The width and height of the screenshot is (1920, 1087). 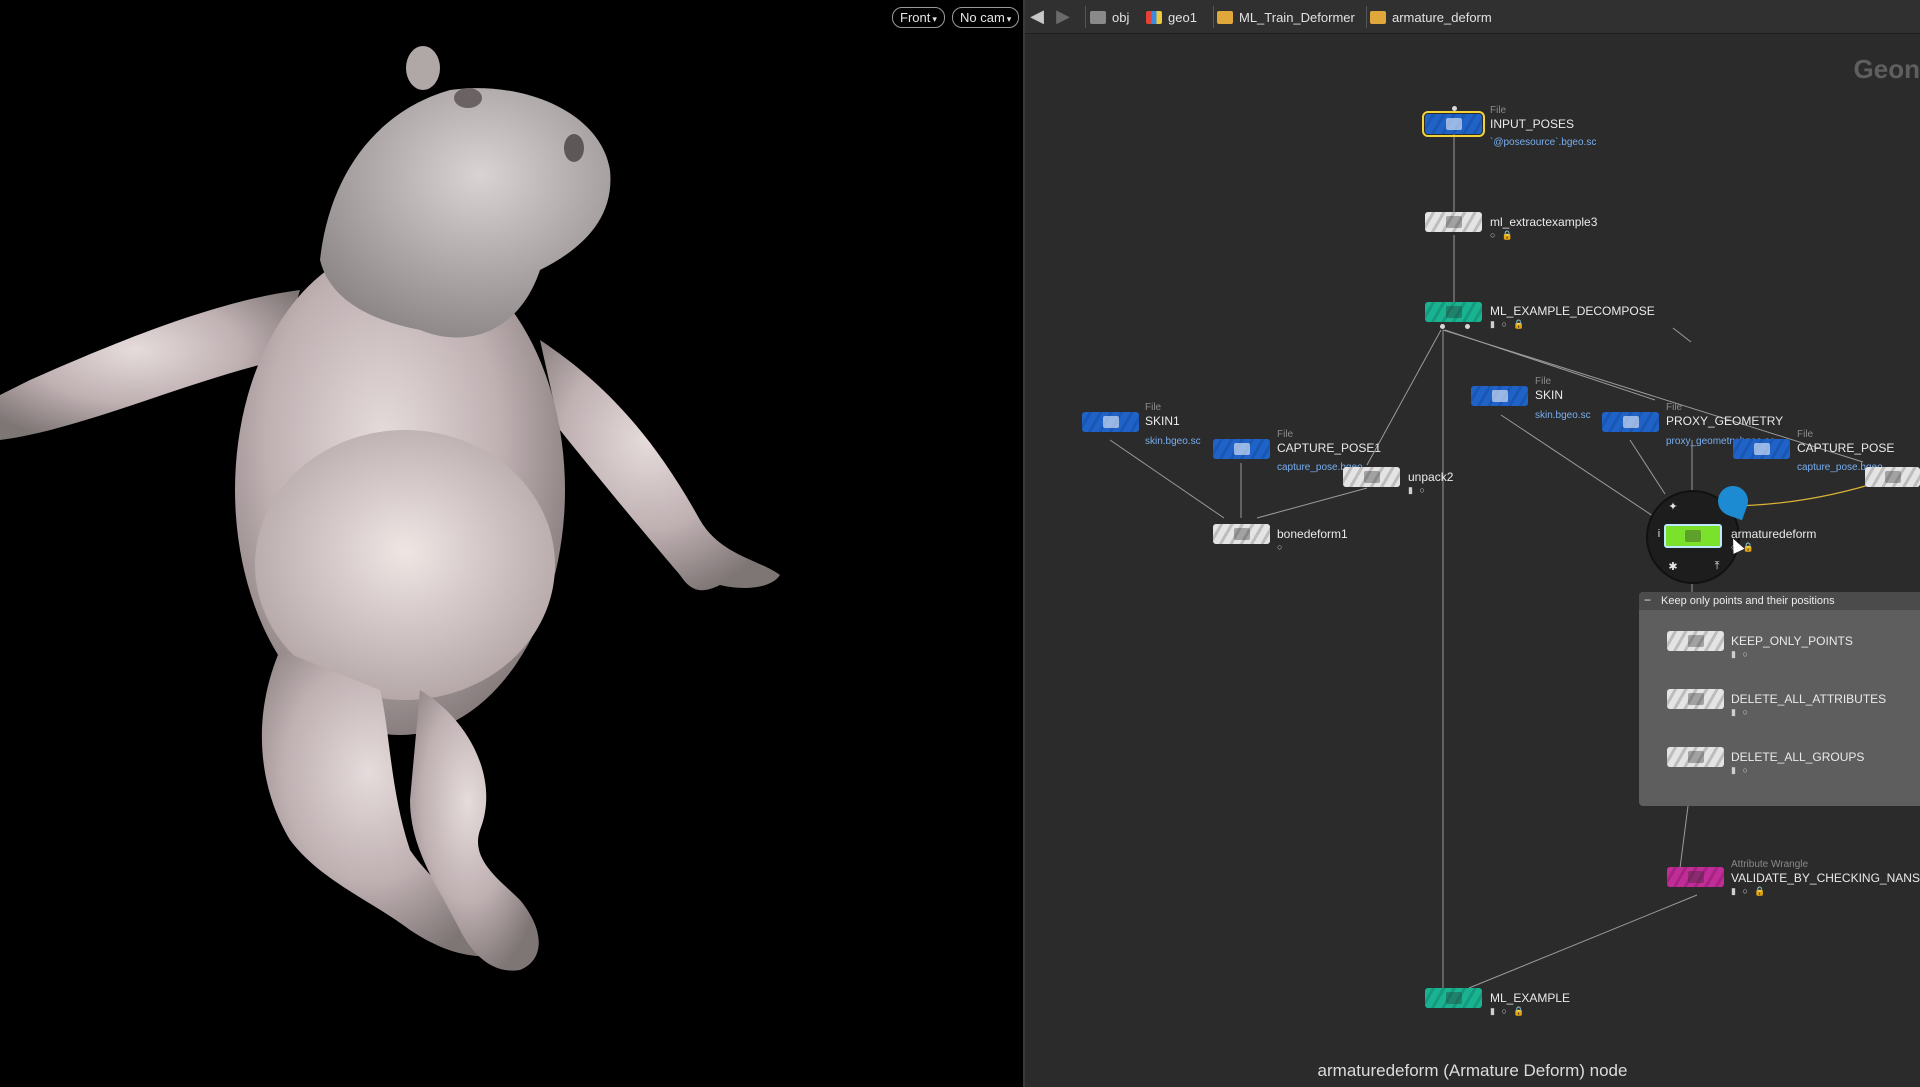 I want to click on breadcrumb-geo1: geo1, so click(x=1171, y=17).